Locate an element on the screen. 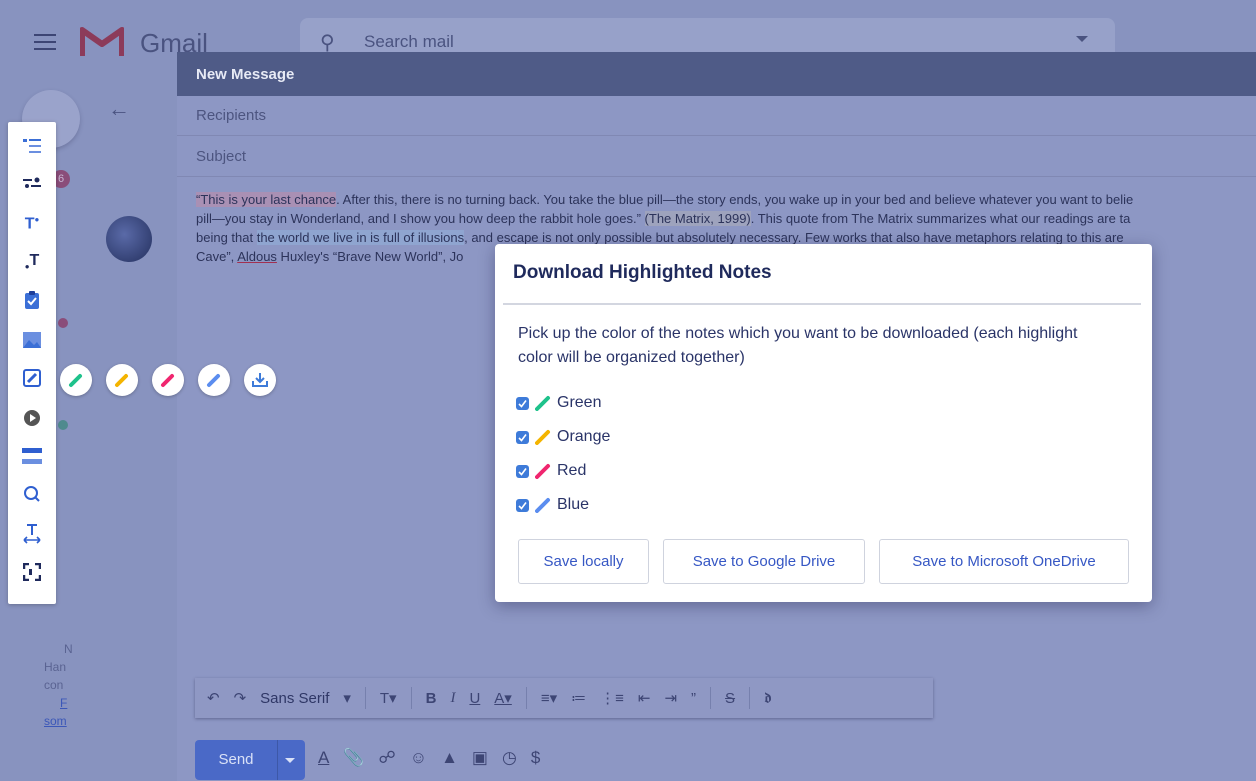  text-size-icon: T▾ is located at coordinates (388, 698).